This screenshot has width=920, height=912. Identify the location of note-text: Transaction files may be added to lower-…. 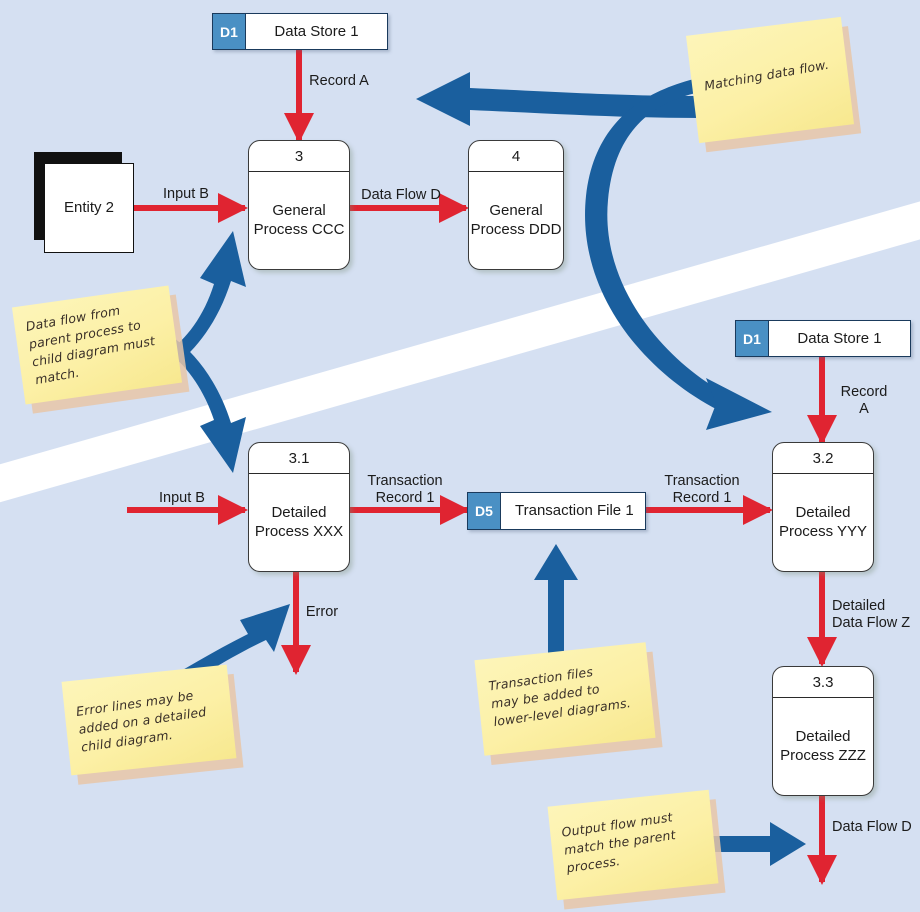
(559, 696).